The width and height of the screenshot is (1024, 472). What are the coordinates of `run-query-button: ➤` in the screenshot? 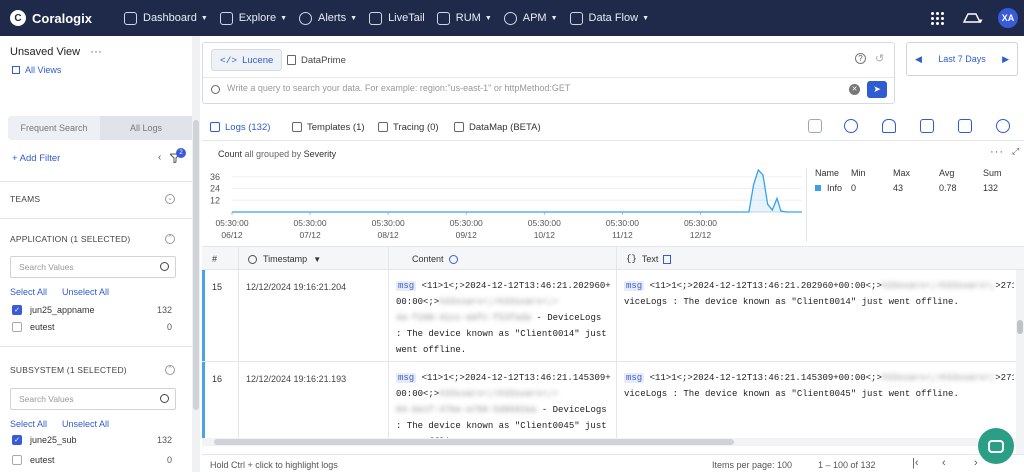 It's located at (877, 89).